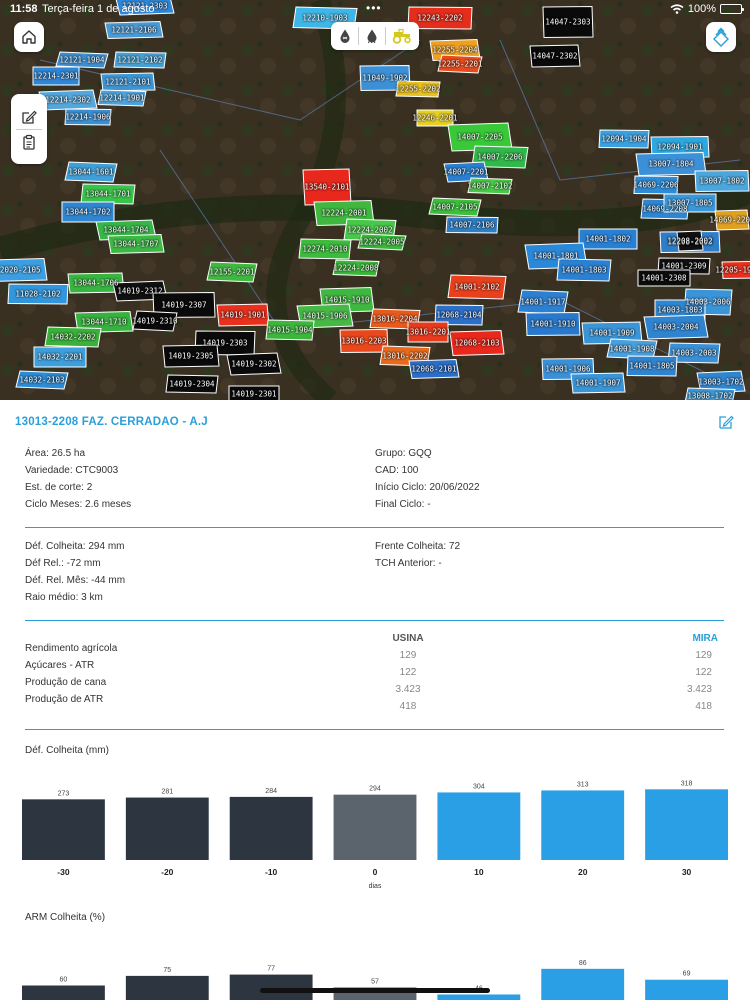  Describe the element at coordinates (29, 117) in the screenshot. I see `edit-shape-icon` at that location.